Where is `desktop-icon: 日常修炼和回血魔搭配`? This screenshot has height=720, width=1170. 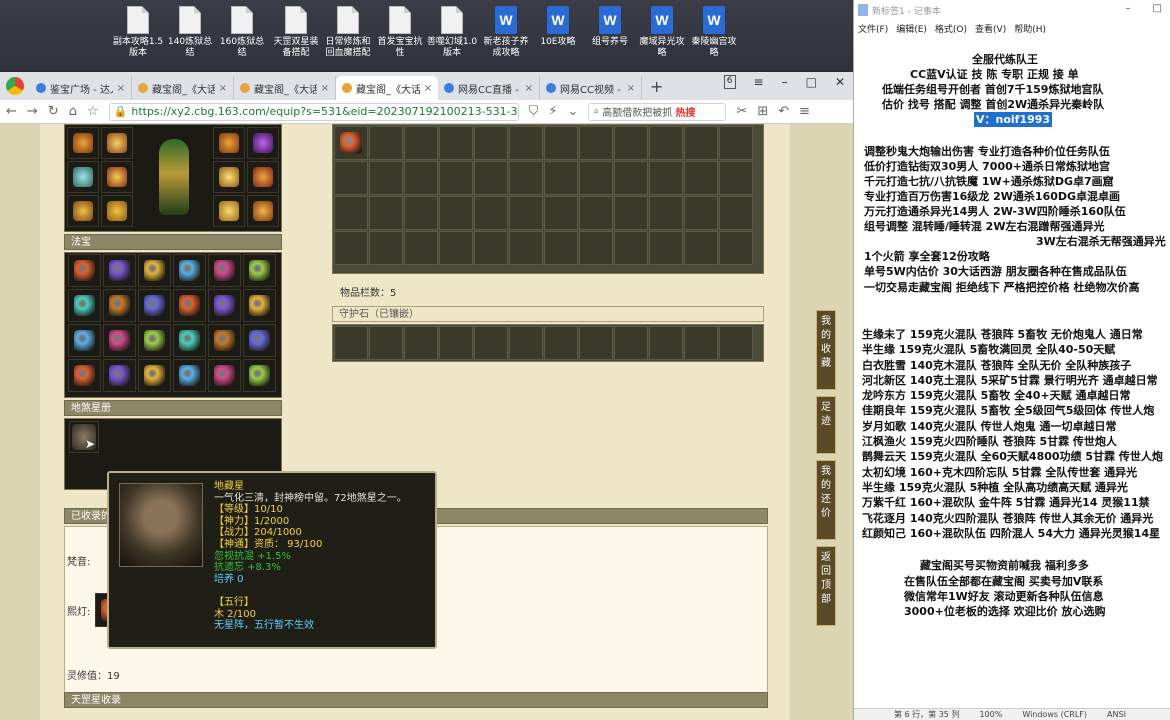 desktop-icon: 日常修炼和回血魔搭配 is located at coordinates (348, 32).